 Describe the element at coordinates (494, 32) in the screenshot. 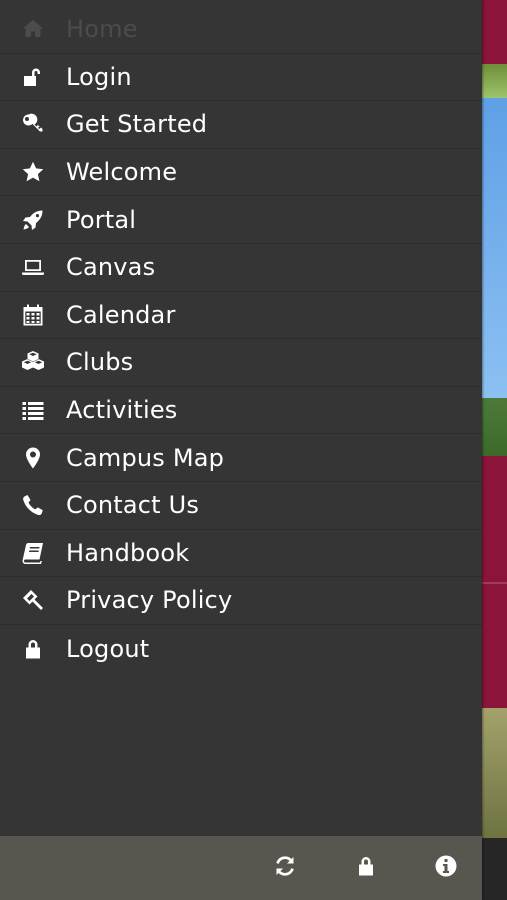

I see `background-header-strip` at that location.